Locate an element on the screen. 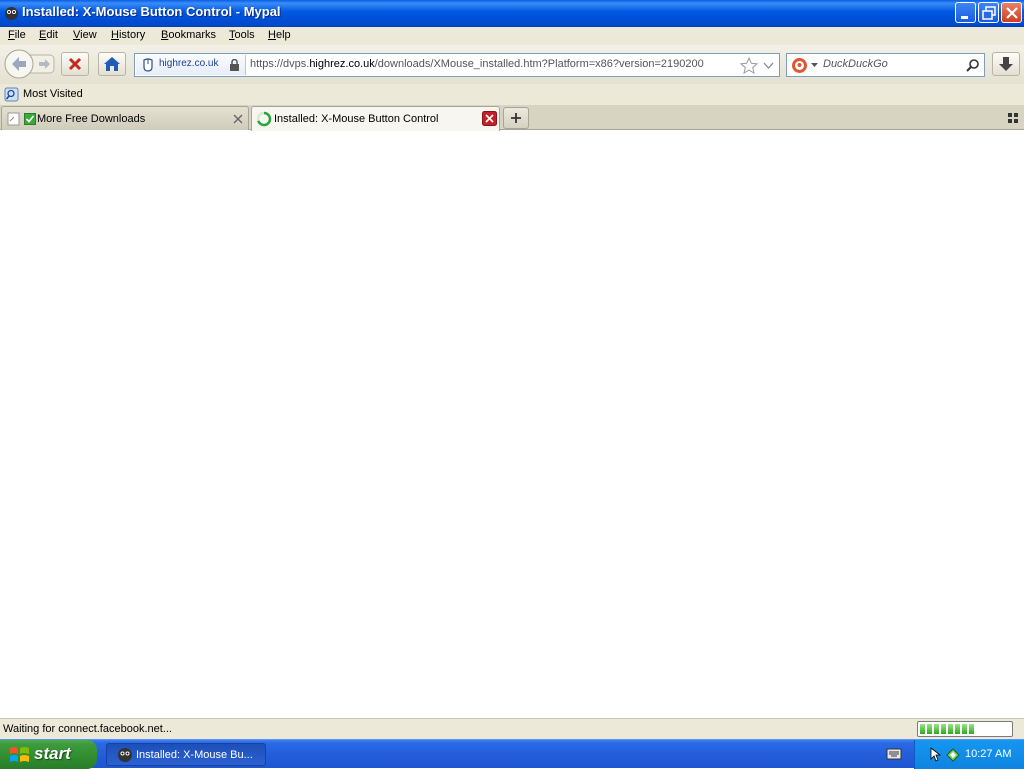  most-visited-icon is located at coordinates (11, 94).